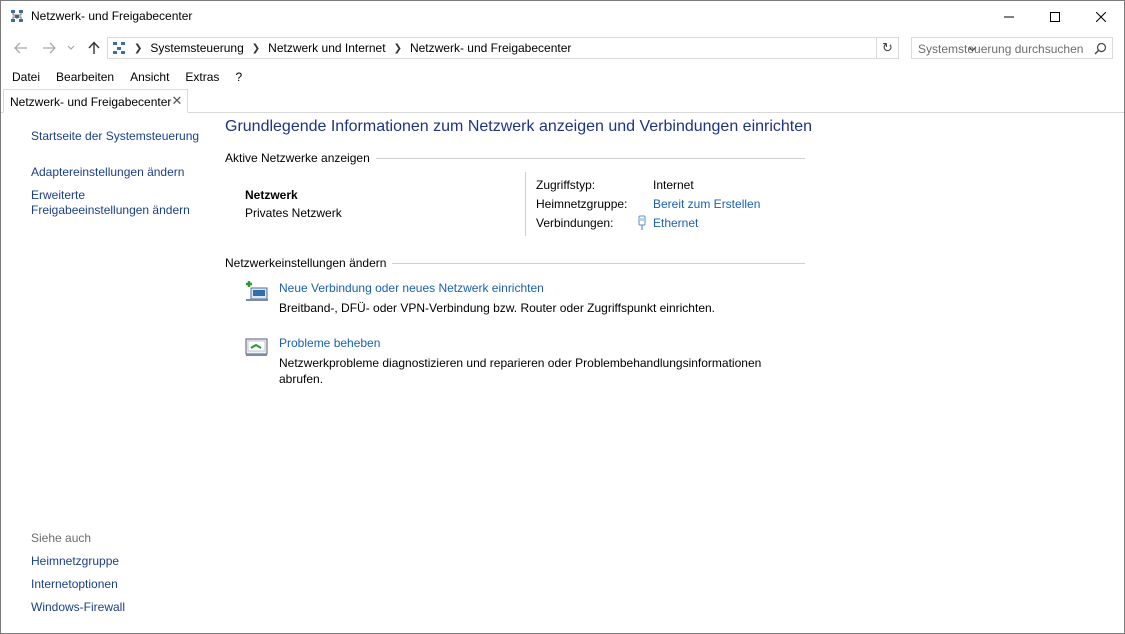 This screenshot has height=634, width=1125. I want to click on close-icon: ✕, so click(177, 101).